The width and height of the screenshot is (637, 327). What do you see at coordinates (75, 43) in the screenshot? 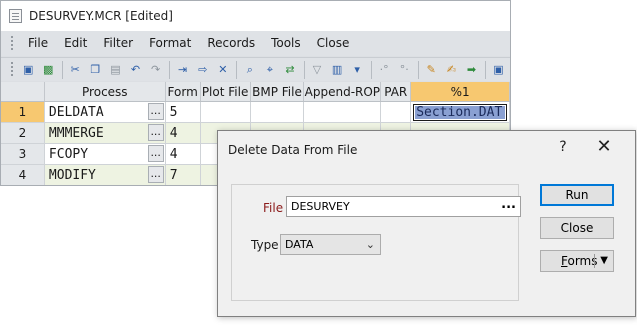
I see `menu-edit: Edit` at bounding box center [75, 43].